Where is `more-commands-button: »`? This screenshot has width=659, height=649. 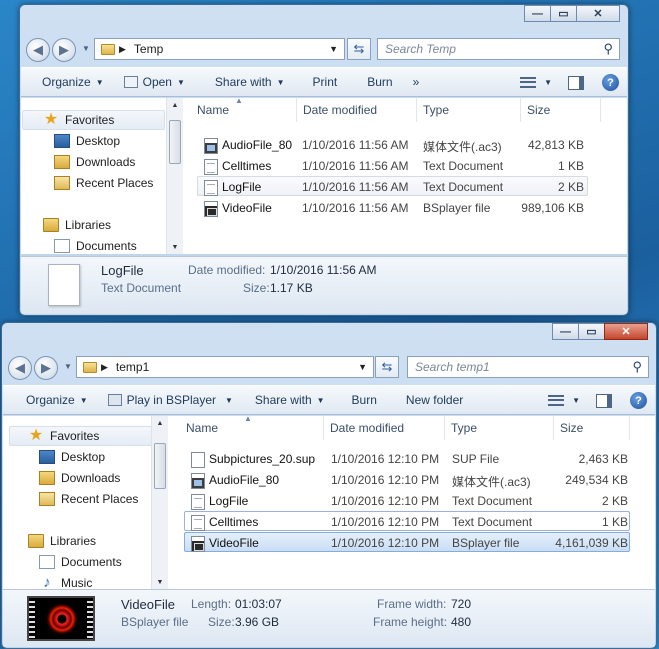
more-commands-button: » is located at coordinates (416, 82).